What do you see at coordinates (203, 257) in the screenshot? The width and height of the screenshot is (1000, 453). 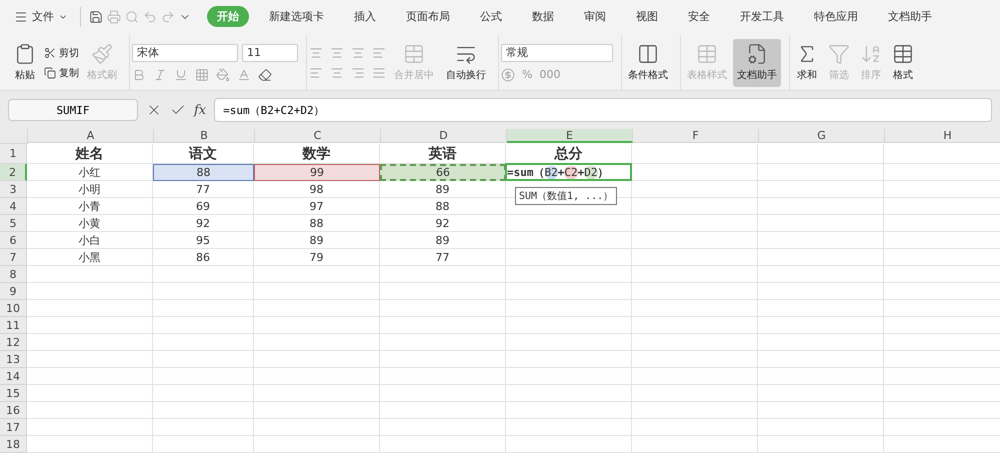 I see `table-cell: 86` at bounding box center [203, 257].